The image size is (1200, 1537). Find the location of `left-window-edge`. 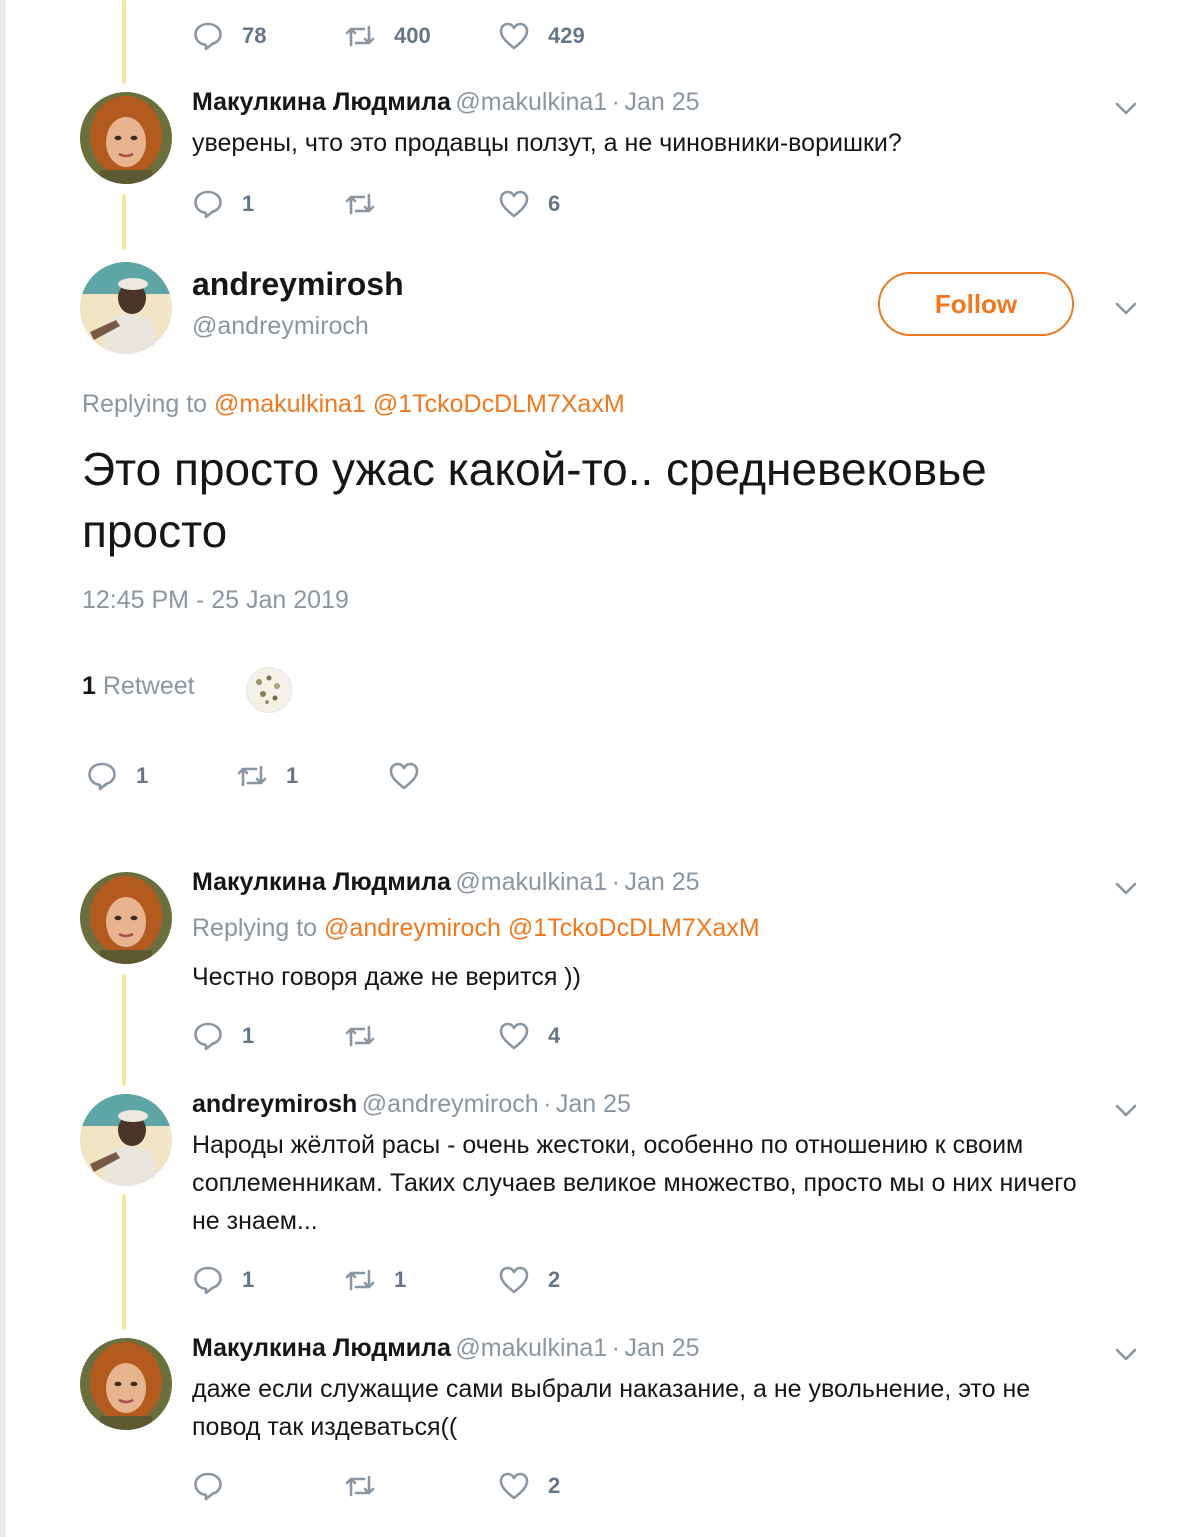

left-window-edge is located at coordinates (3, 768).